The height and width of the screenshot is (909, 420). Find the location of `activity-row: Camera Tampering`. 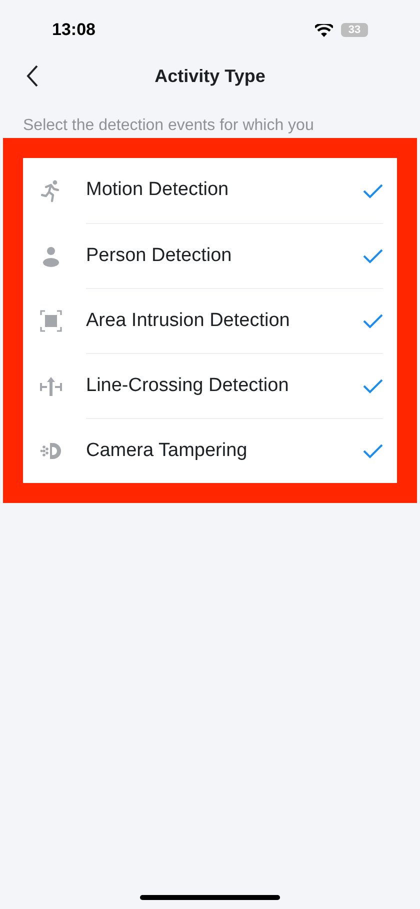

activity-row: Camera Tampering is located at coordinates (210, 450).